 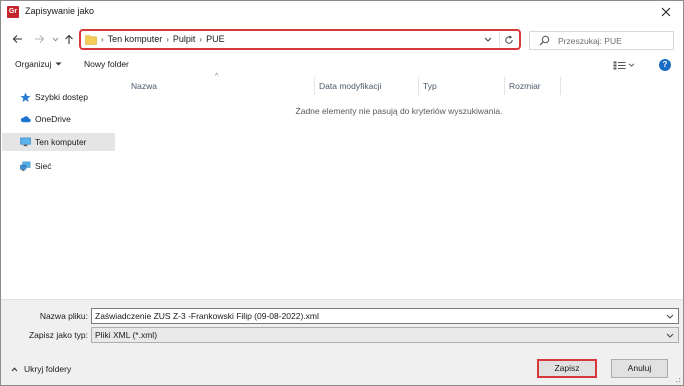 What do you see at coordinates (33, 64) in the screenshot?
I see `organize-label: Organizuj` at bounding box center [33, 64].